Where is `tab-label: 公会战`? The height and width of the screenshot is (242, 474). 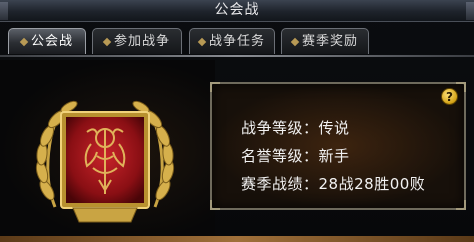 tab-label: 公会战 is located at coordinates (51, 41).